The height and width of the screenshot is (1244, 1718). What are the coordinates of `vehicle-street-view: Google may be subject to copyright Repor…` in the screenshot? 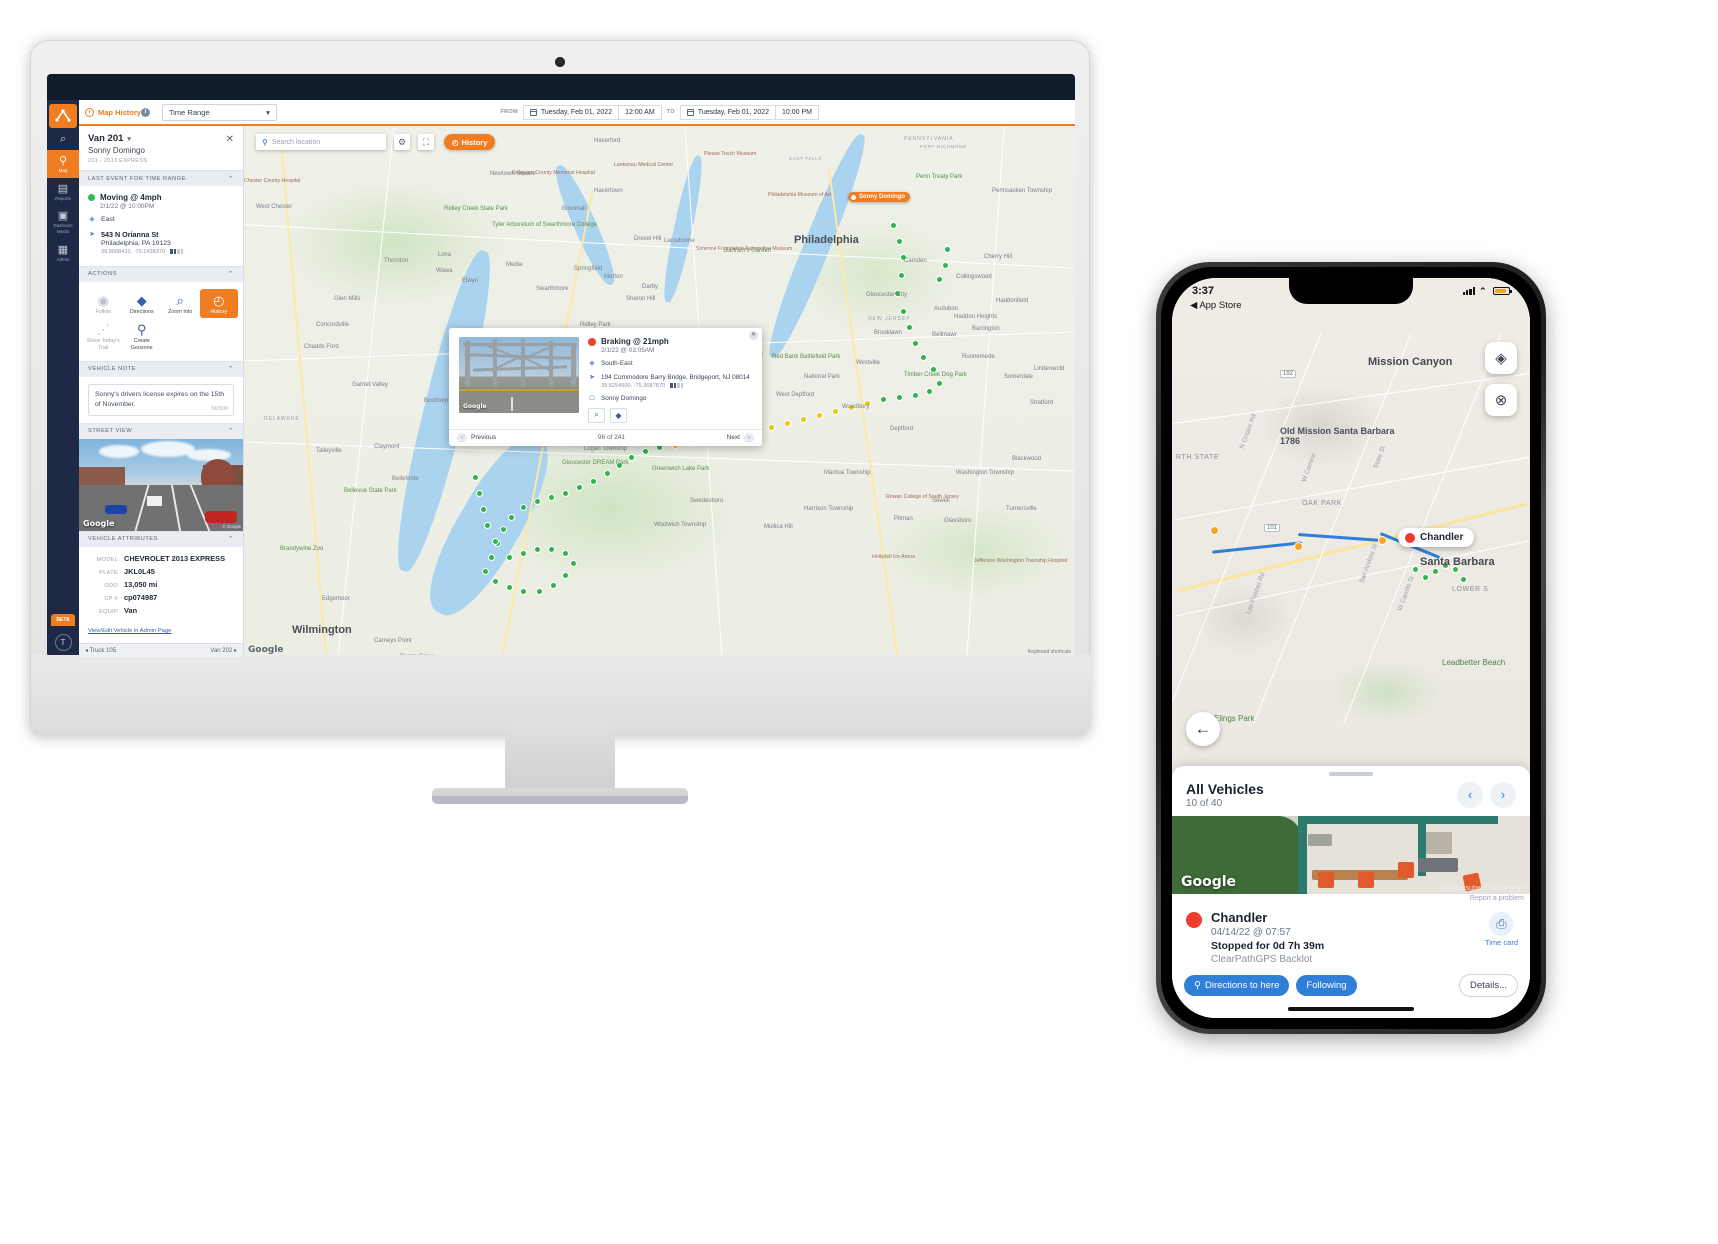 It's located at (1351, 854).